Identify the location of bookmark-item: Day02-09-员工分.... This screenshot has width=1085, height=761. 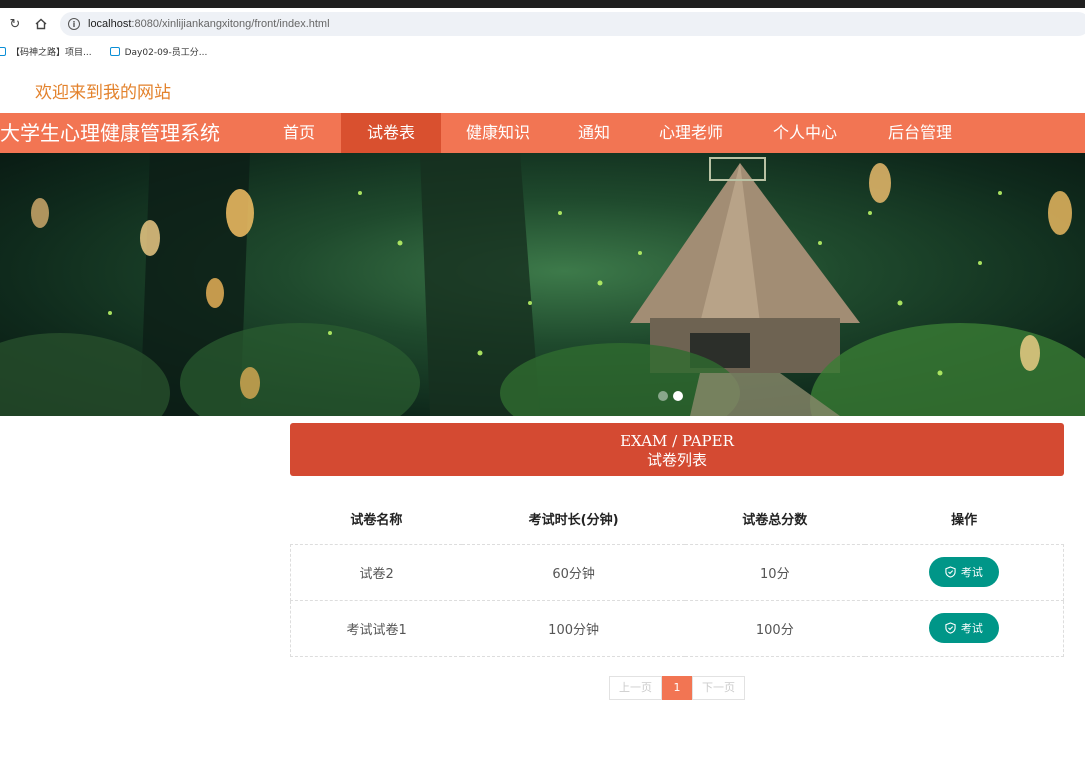
(158, 51).